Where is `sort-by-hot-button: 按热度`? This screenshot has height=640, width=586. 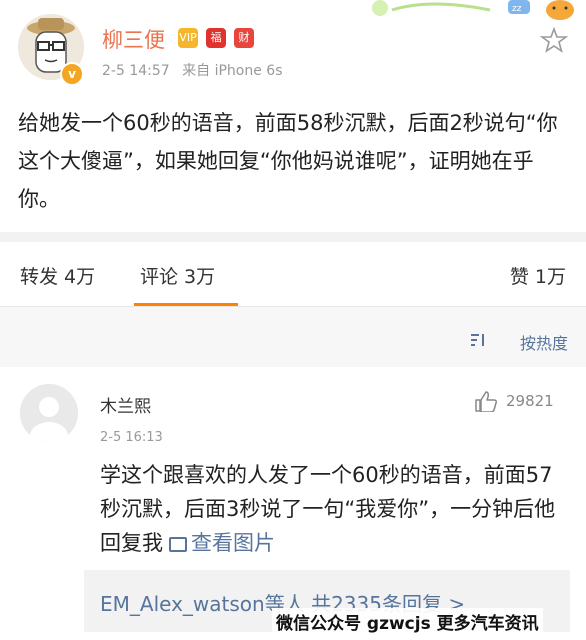
sort-by-hot-button: 按热度 is located at coordinates (544, 342).